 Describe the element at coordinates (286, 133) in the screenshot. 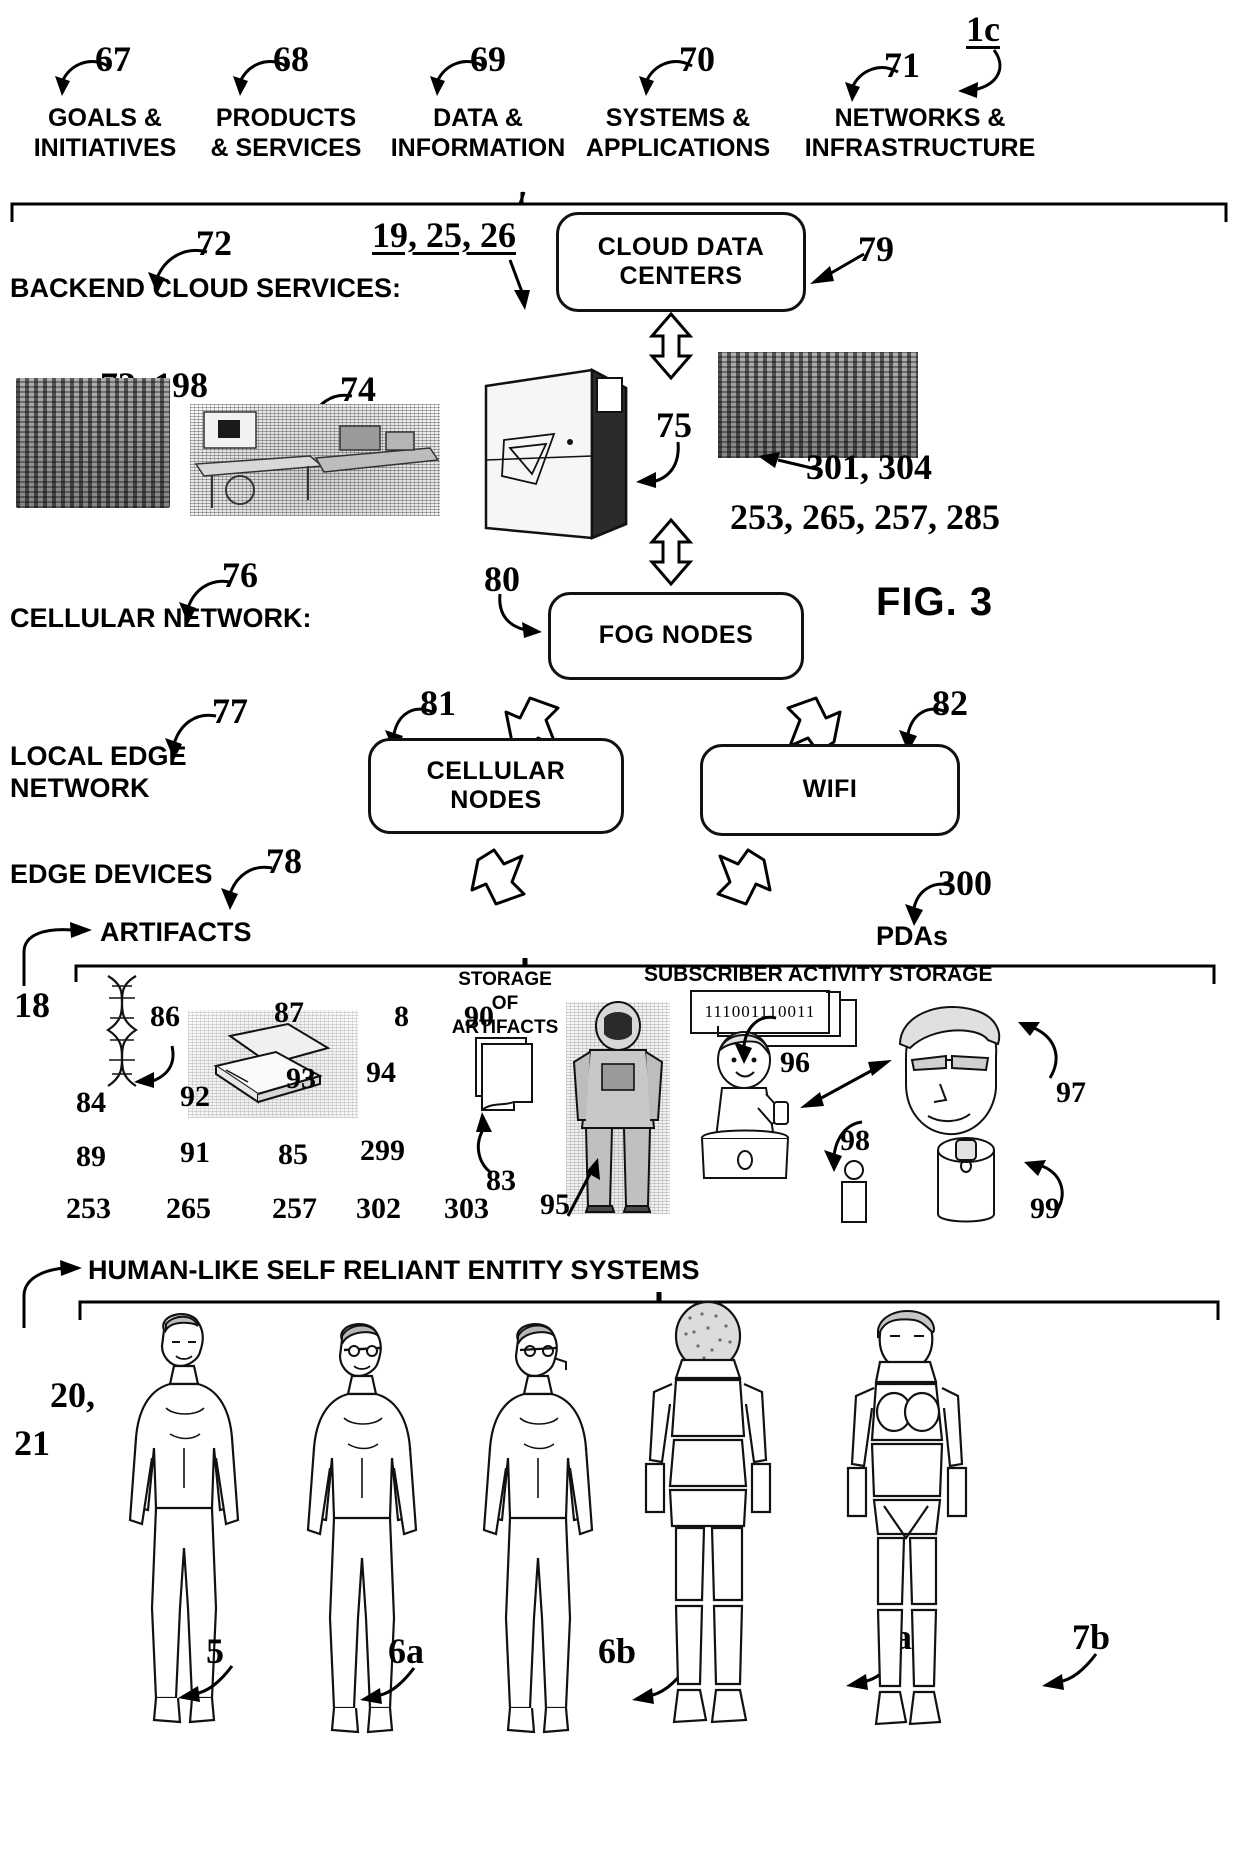

I see `column-label-products: PRODUCTS & SERVICES` at that location.